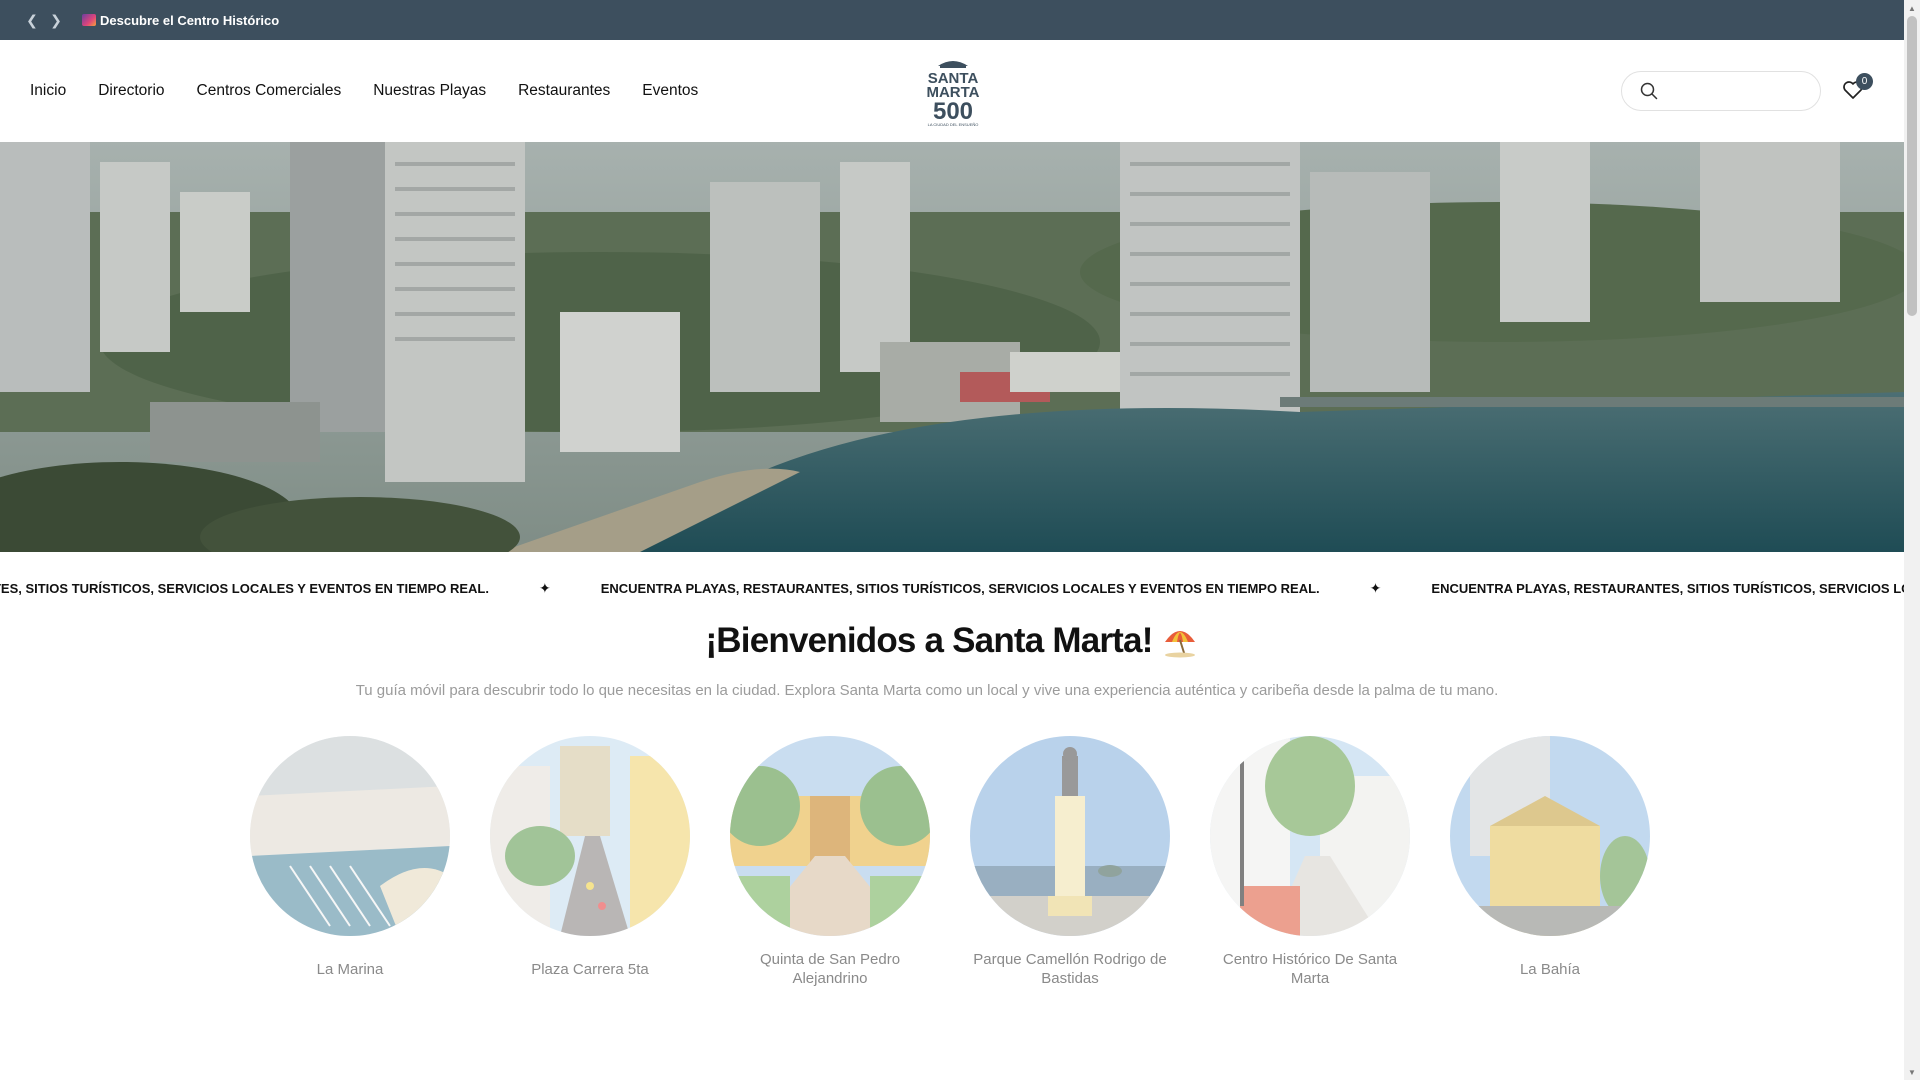  Describe the element at coordinates (590, 969) in the screenshot. I see `place-name: Plaza Carrera 5ta` at that location.